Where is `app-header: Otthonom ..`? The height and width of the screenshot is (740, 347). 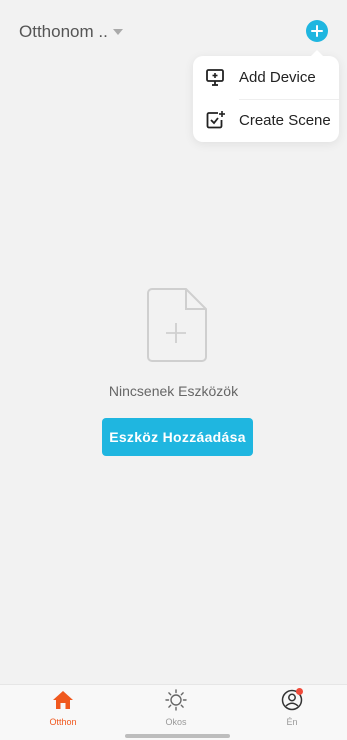
app-header: Otthonom .. is located at coordinates (173, 30).